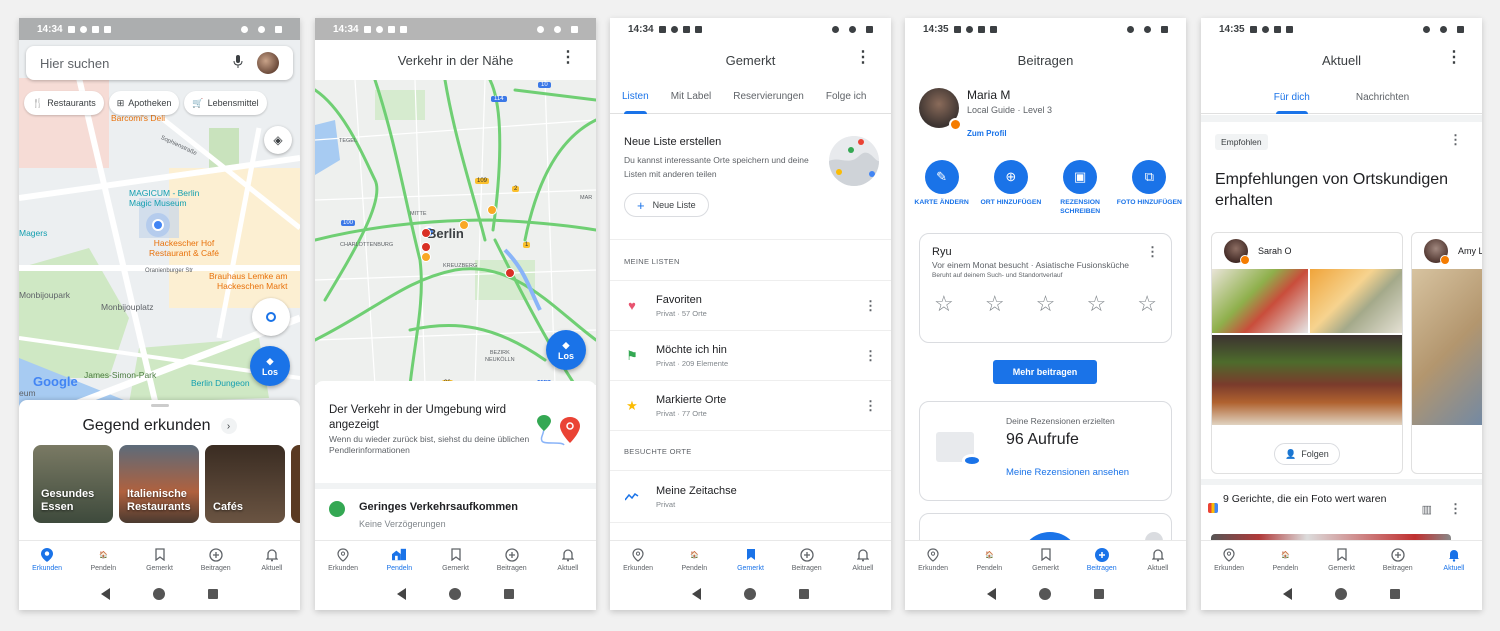  I want to click on dish-list-card: 9 Gerichte, die ein Foto wert waren ▥ ⋮, so click(1341, 515).